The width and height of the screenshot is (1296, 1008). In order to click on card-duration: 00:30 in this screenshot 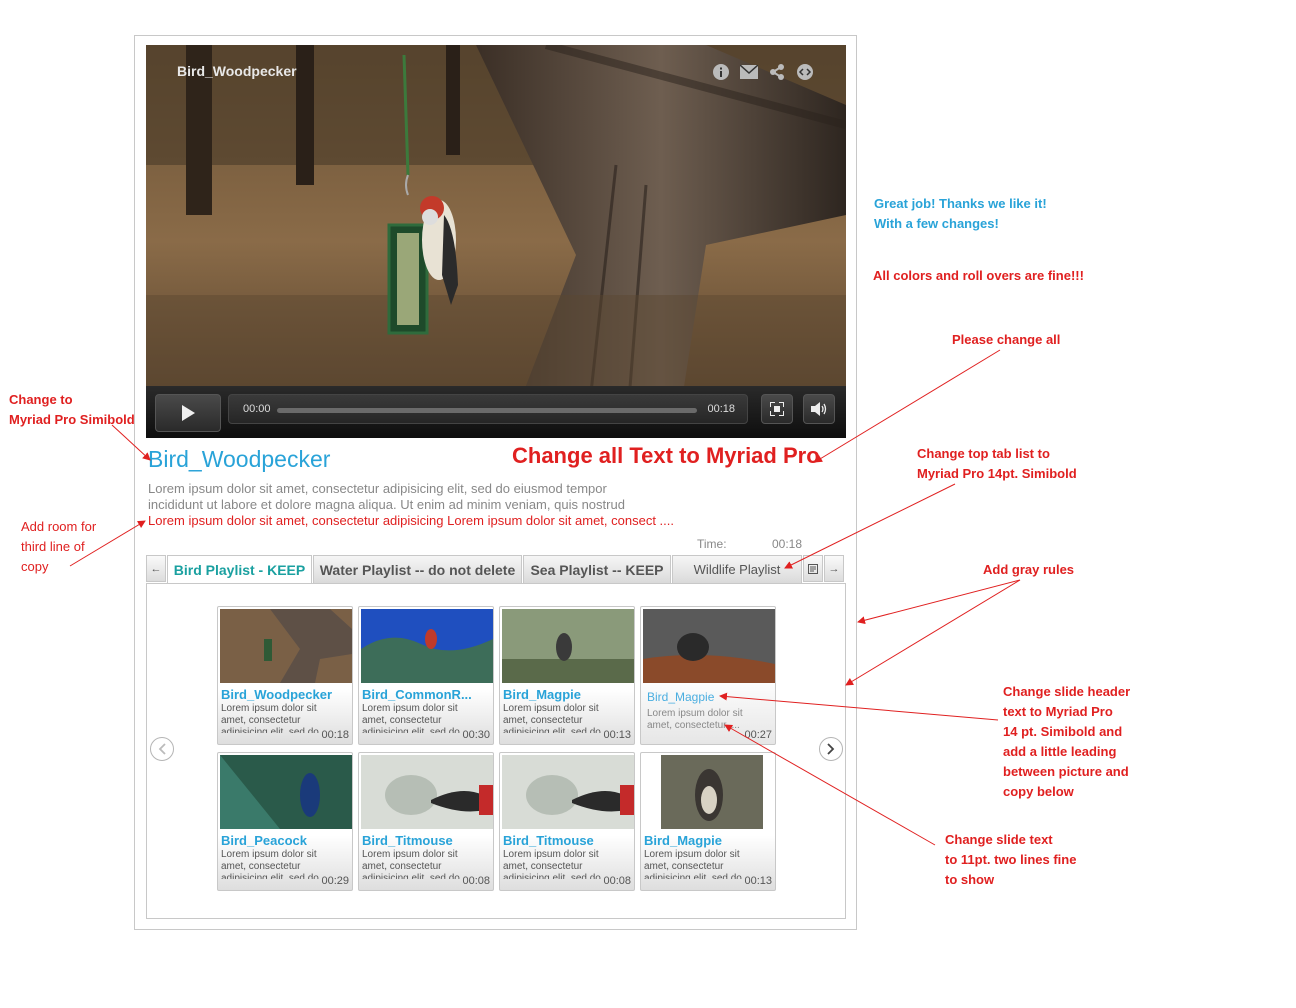, I will do `click(476, 735)`.